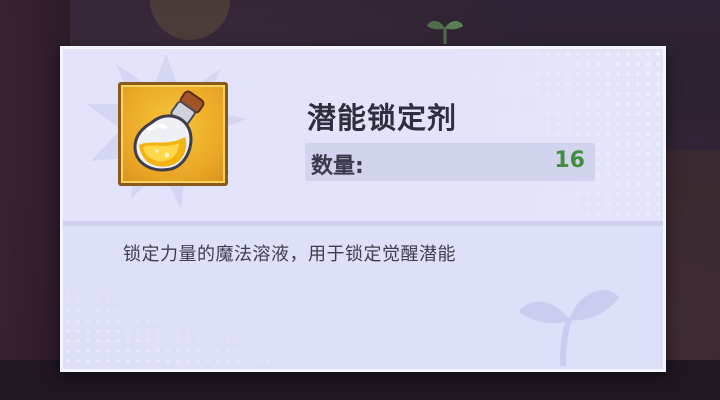 Image resolution: width=720 pixels, height=400 pixels. I want to click on quantity-label: 数量:, so click(337, 166).